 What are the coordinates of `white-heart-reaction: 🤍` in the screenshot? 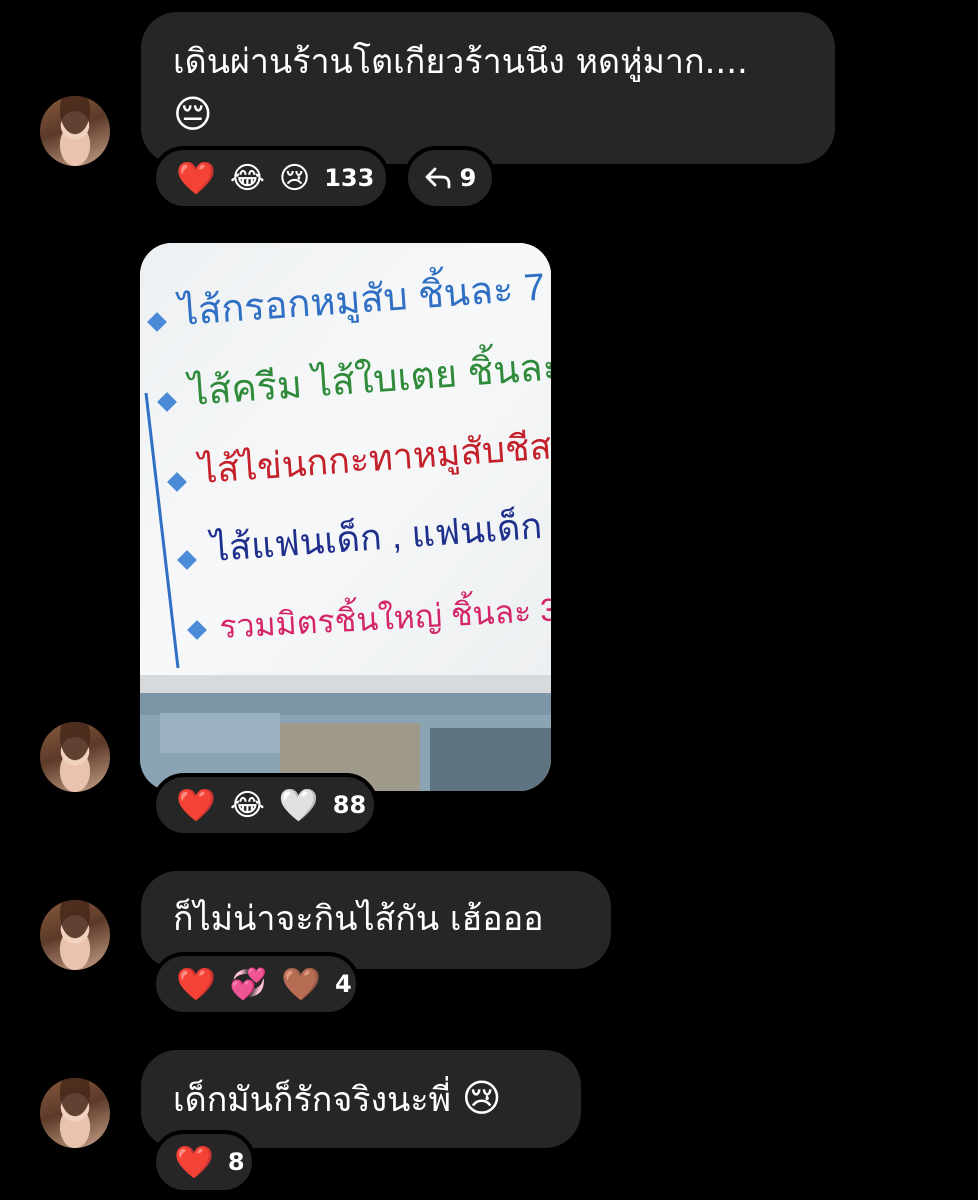 It's located at (298, 805).